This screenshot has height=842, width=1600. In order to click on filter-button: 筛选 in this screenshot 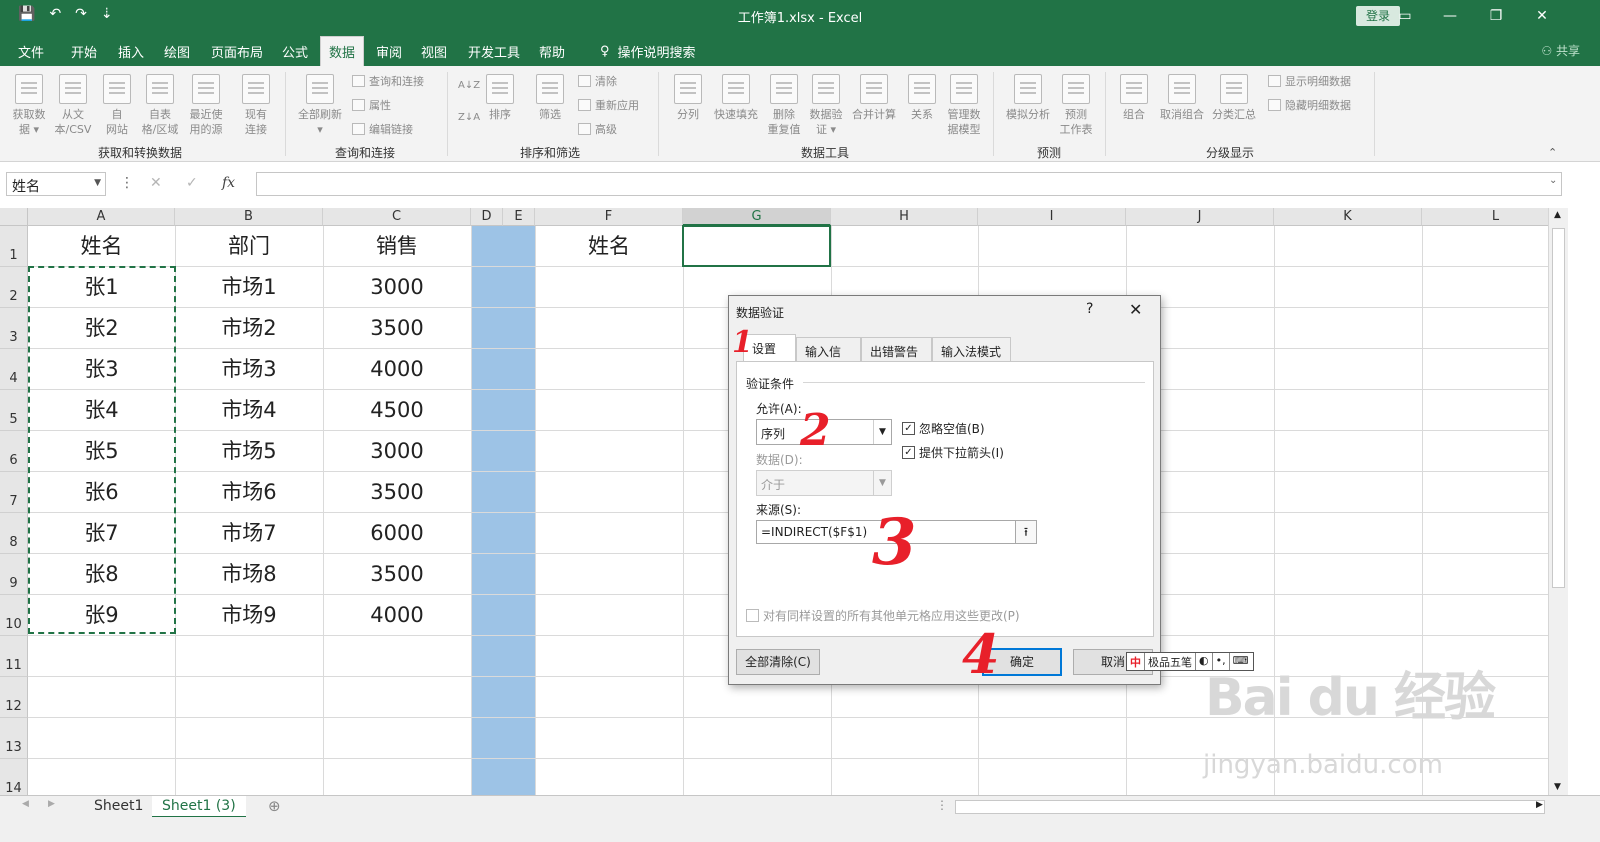, I will do `click(550, 98)`.